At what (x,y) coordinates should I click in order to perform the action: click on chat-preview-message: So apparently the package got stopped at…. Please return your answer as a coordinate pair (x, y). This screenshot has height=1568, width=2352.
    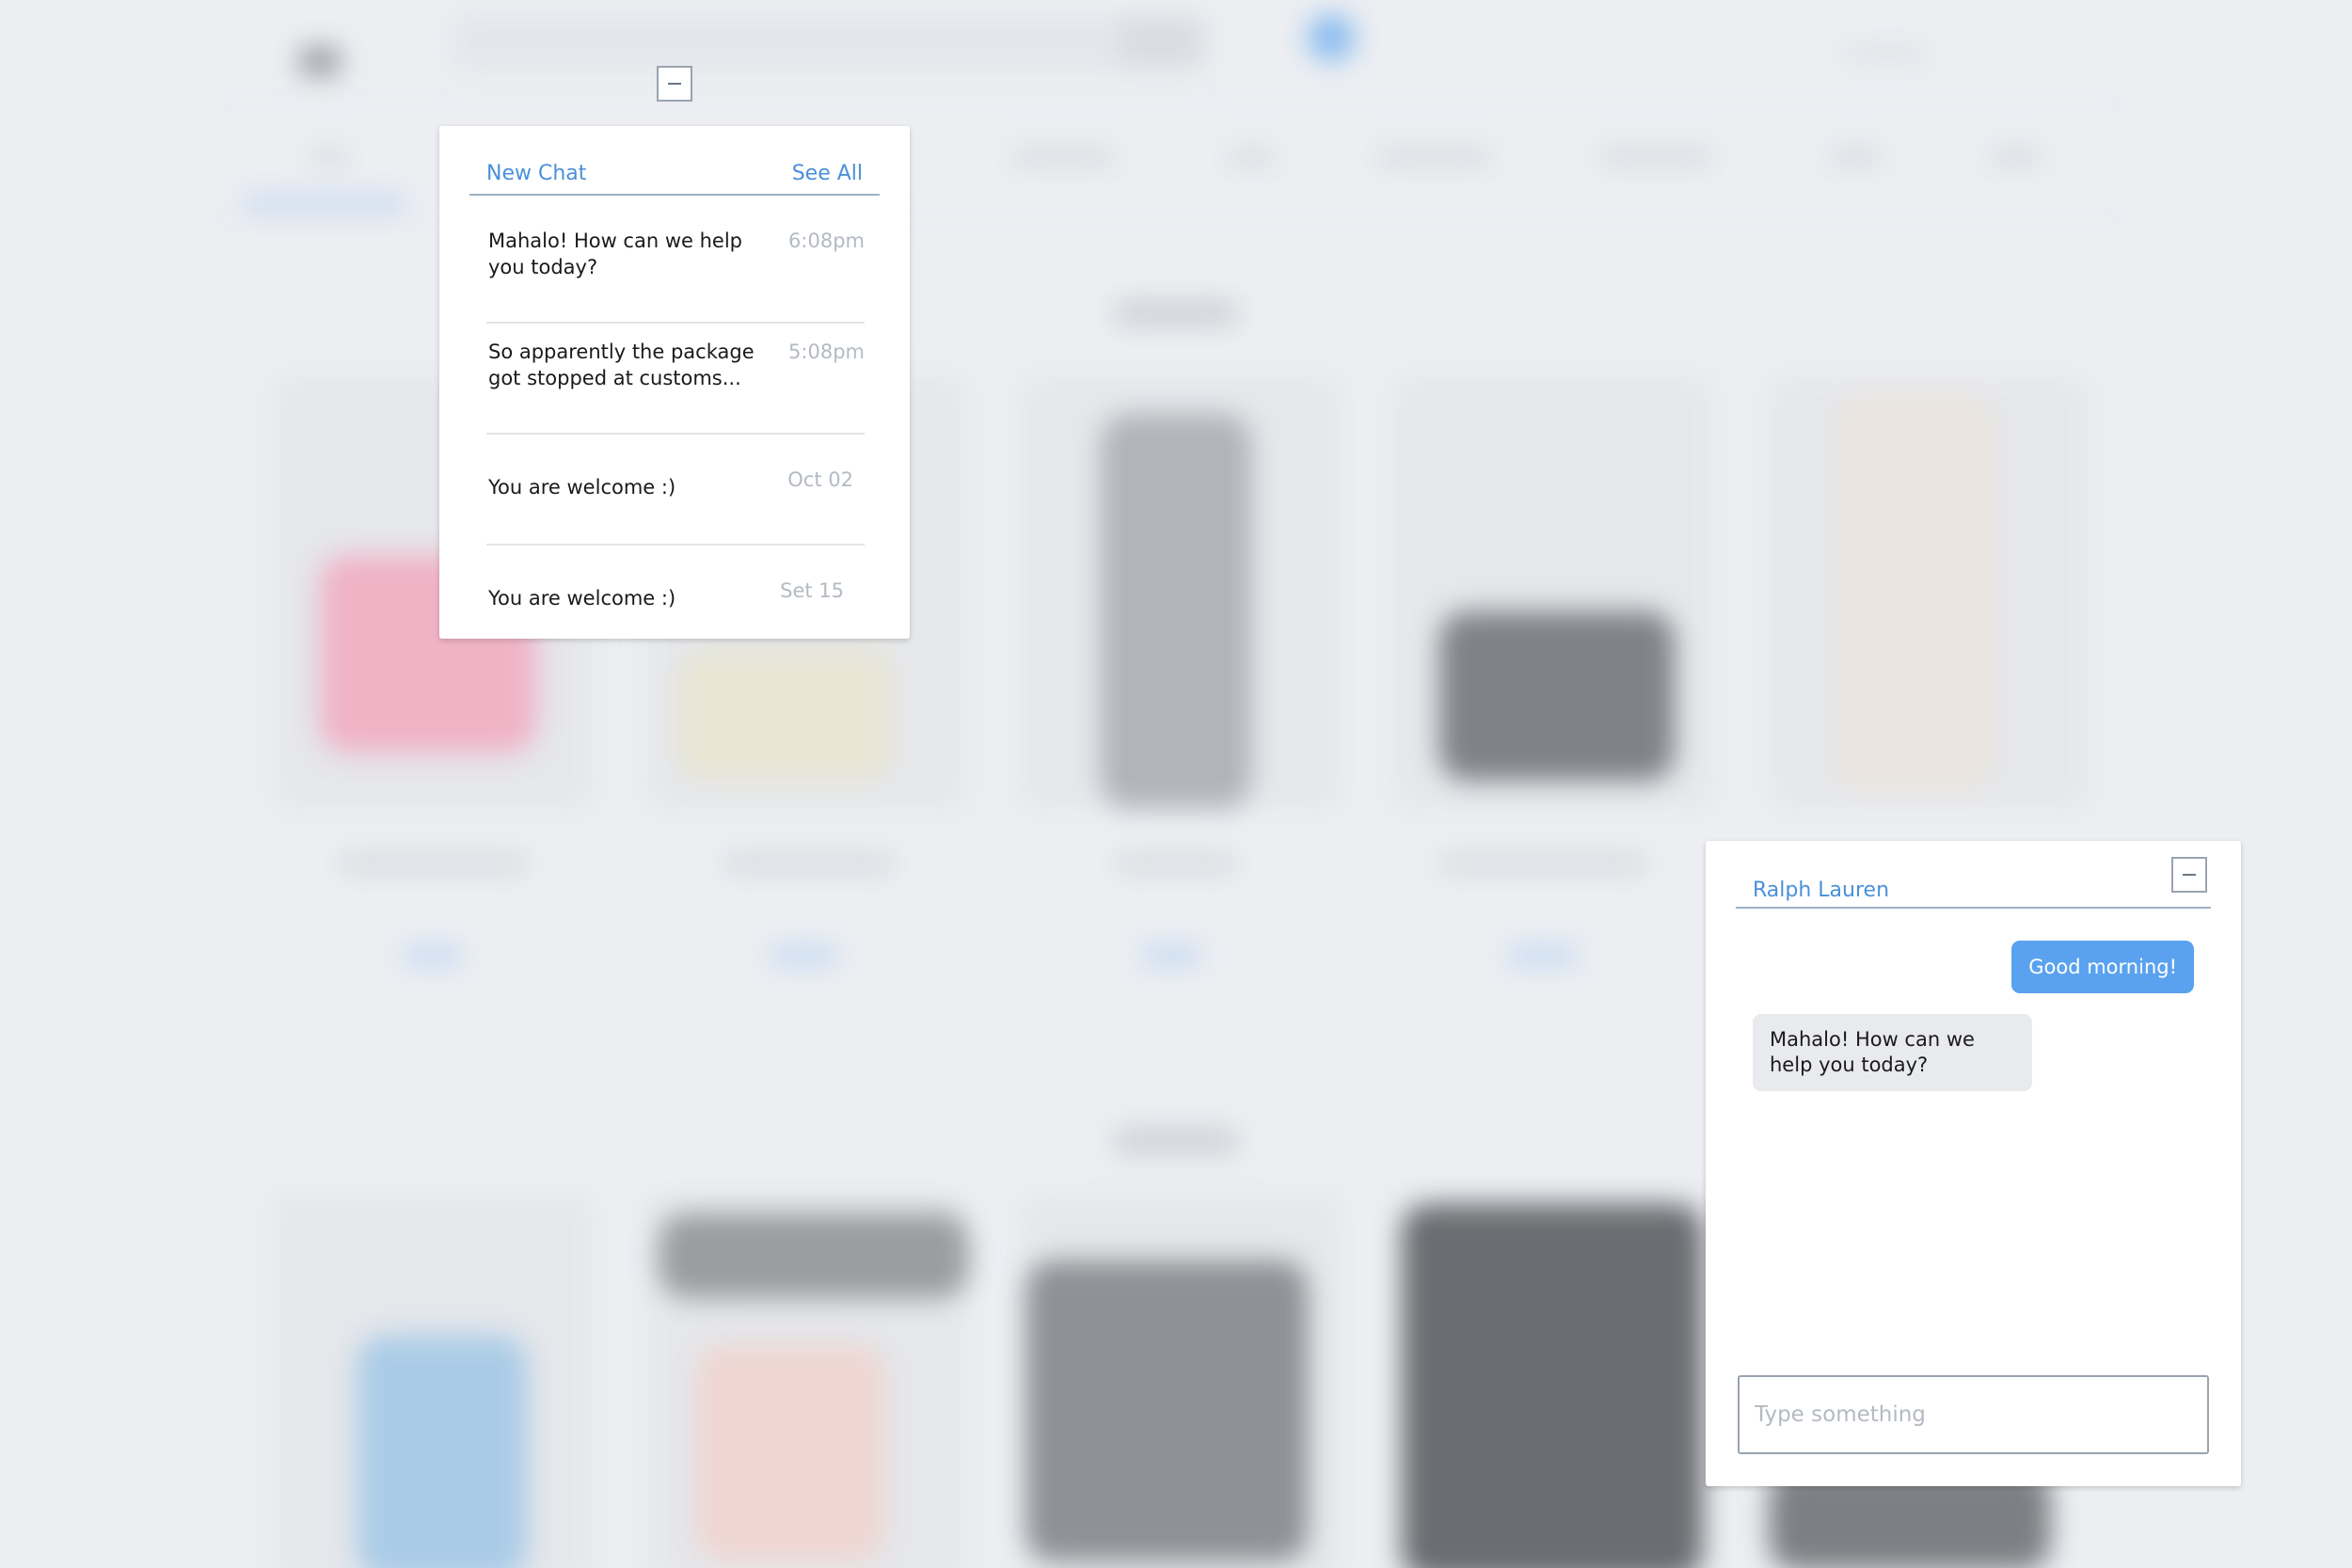
    Looking at the image, I should click on (621, 365).